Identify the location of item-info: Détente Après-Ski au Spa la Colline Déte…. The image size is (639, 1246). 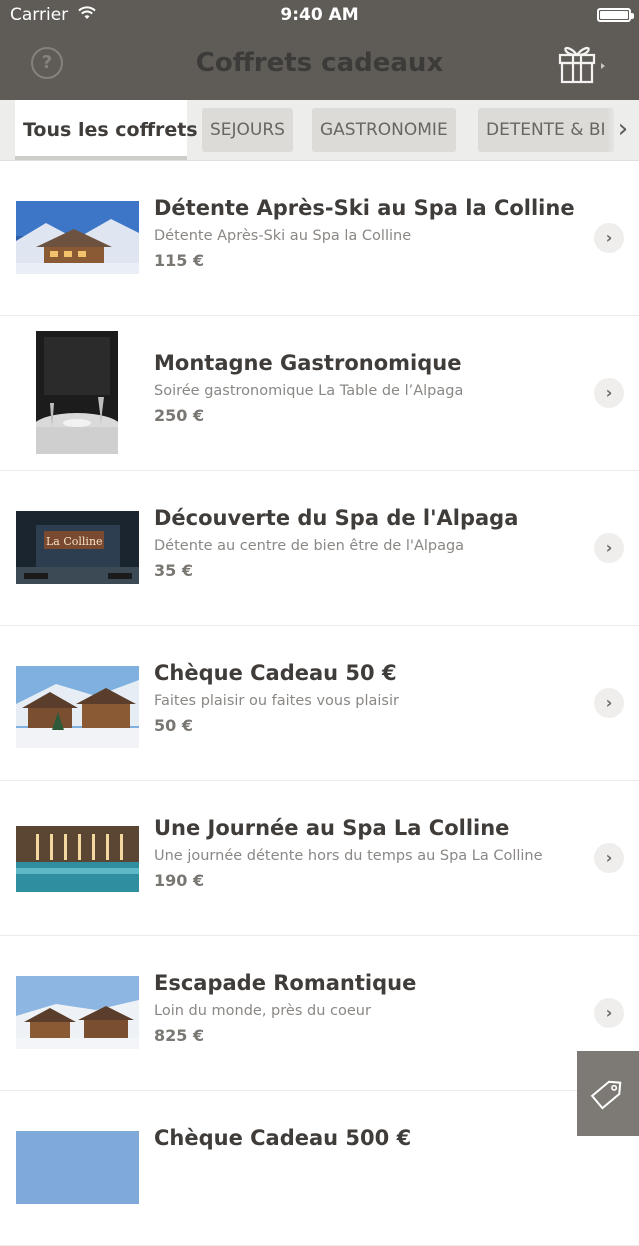
(364, 233).